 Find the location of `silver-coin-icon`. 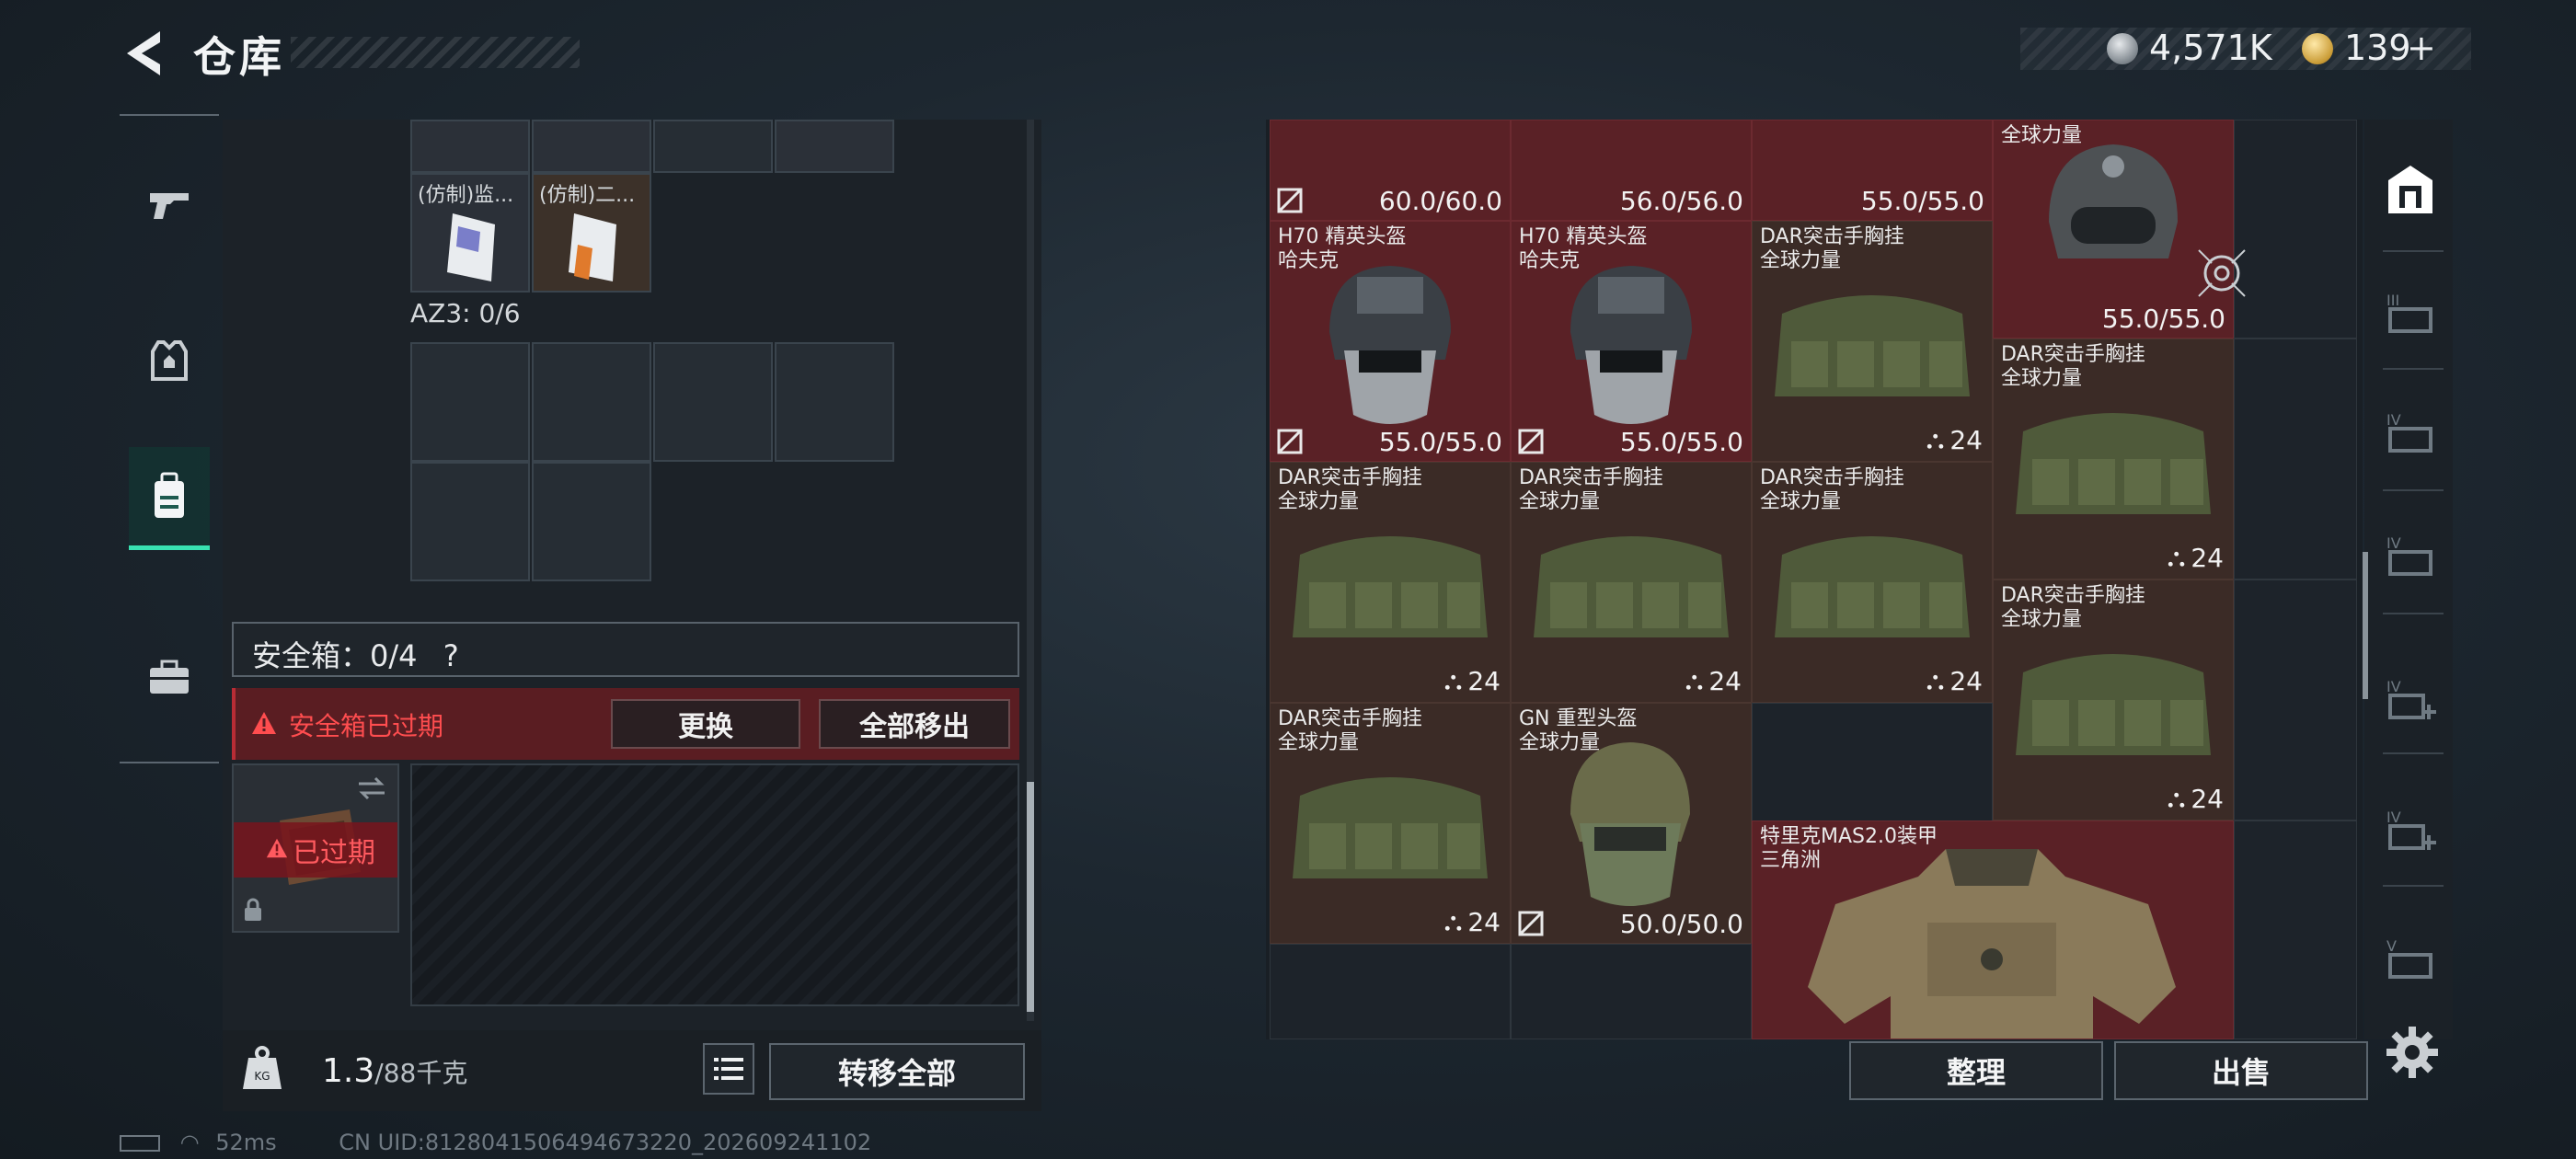

silver-coin-icon is located at coordinates (2122, 48).